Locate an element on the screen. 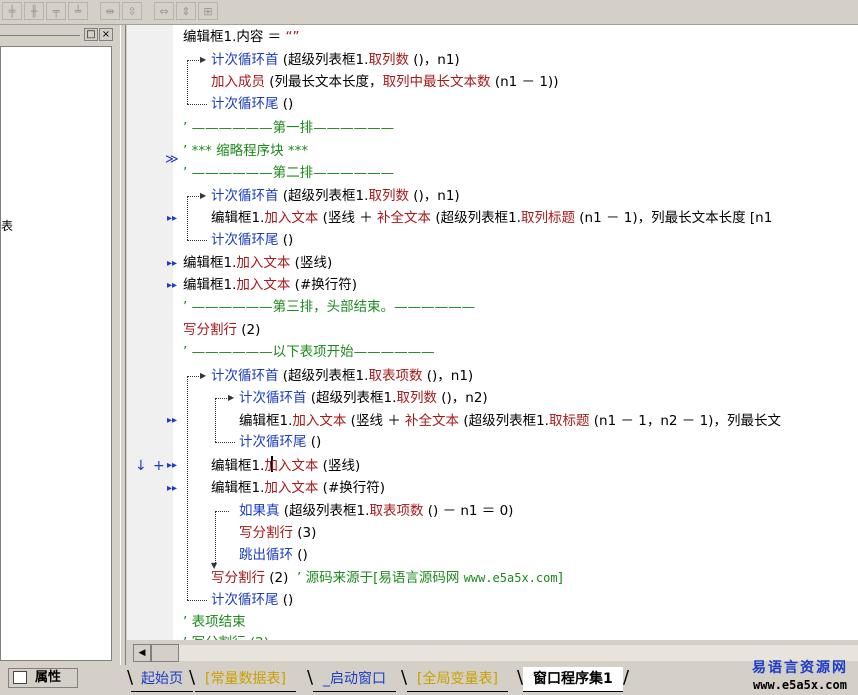  code-line: 计次循环首 (超级列表框1.取列数 ()，n2) is located at coordinates (363, 398).